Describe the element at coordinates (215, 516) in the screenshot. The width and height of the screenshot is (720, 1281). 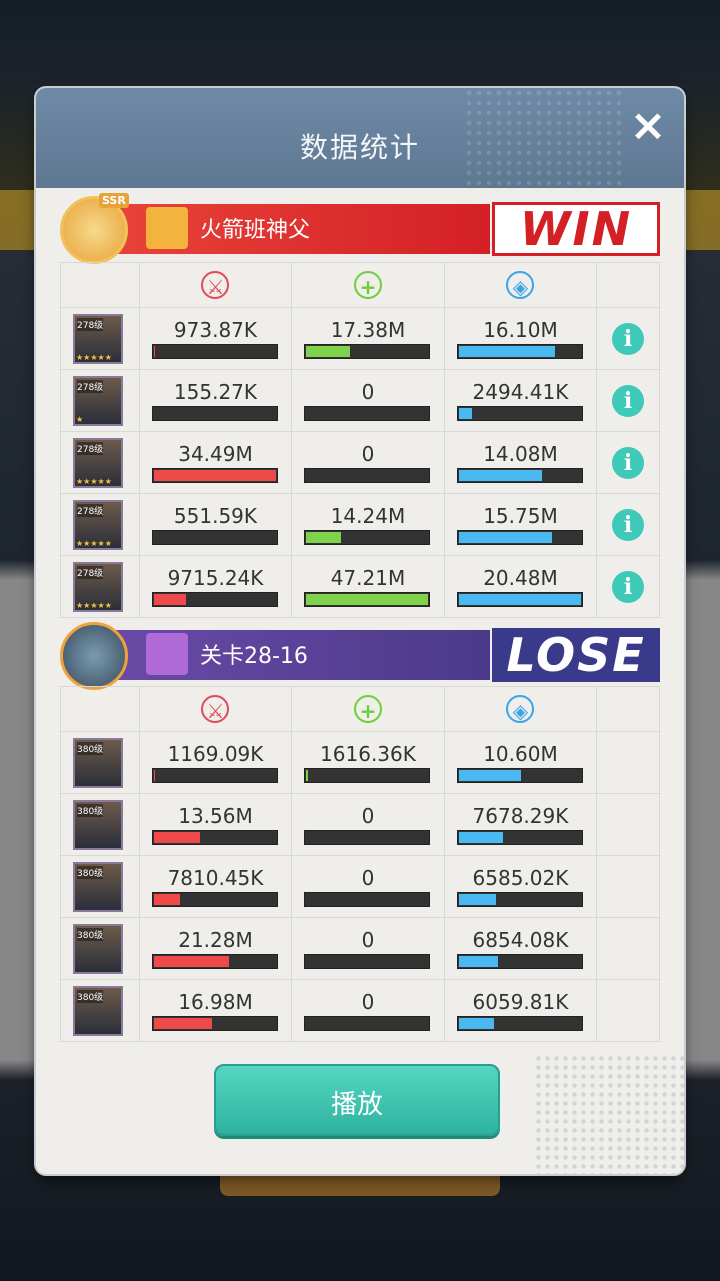
I see `damage-value: 551.59K` at that location.